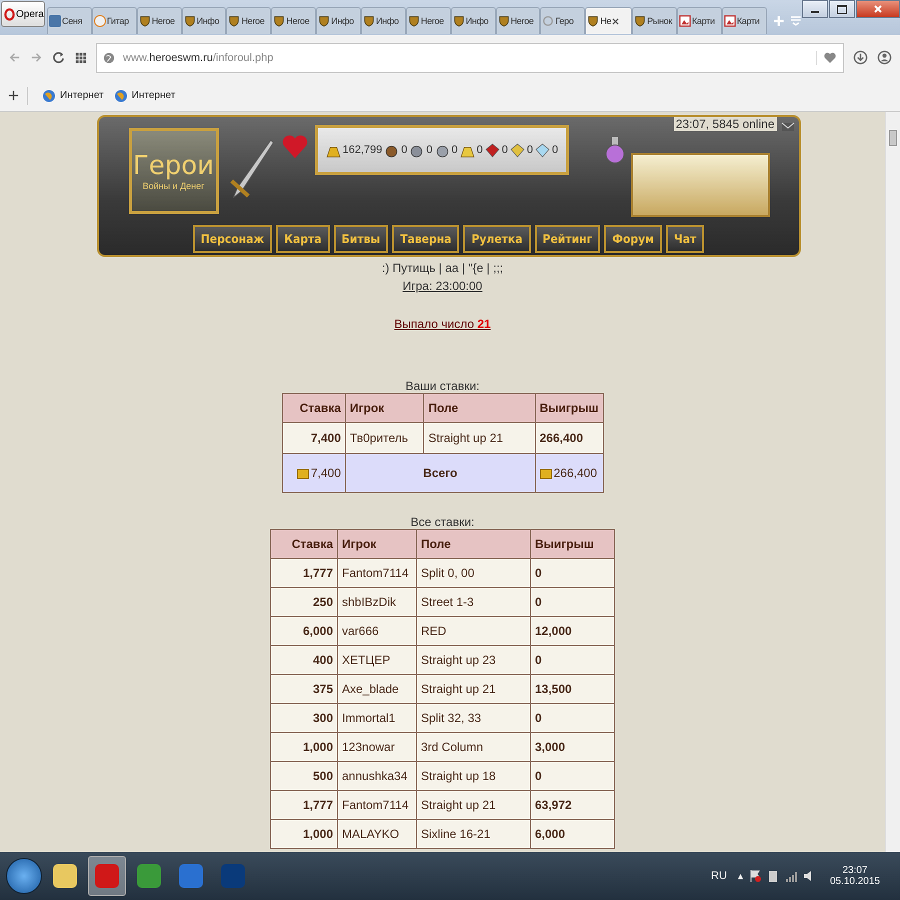 The width and height of the screenshot is (900, 900). Describe the element at coordinates (114, 20) in the screenshot. I see `browser-tab: Гитар` at that location.